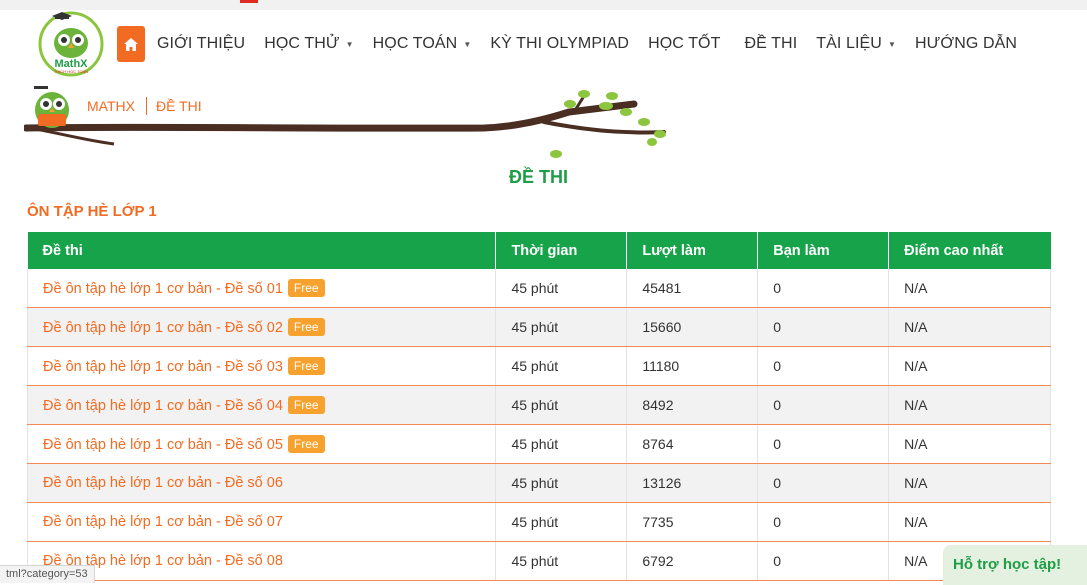 The width and height of the screenshot is (1087, 585). Describe the element at coordinates (163, 445) in the screenshot. I see `exam-link: Đề ôn tập hè lớp 1 cơ bản - Đề số 05` at that location.